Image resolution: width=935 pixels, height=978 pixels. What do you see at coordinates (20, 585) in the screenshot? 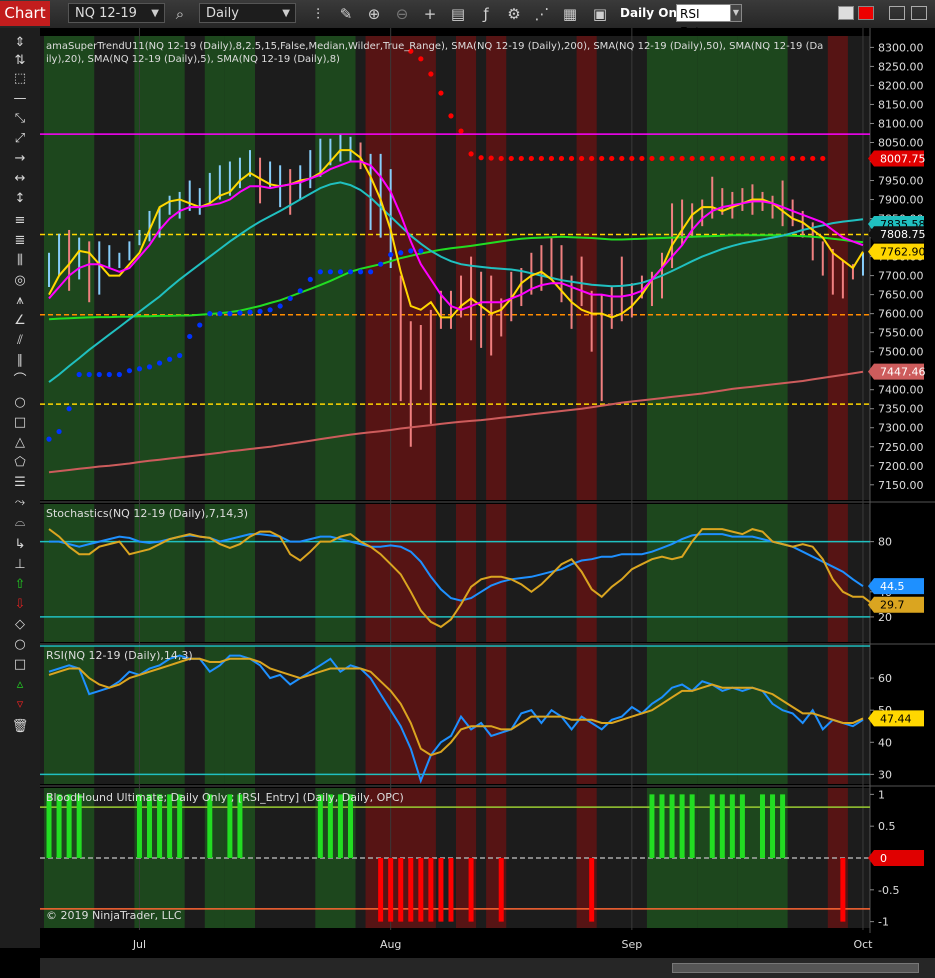
I see `arrow-up-icon: ⇧` at bounding box center [20, 585].